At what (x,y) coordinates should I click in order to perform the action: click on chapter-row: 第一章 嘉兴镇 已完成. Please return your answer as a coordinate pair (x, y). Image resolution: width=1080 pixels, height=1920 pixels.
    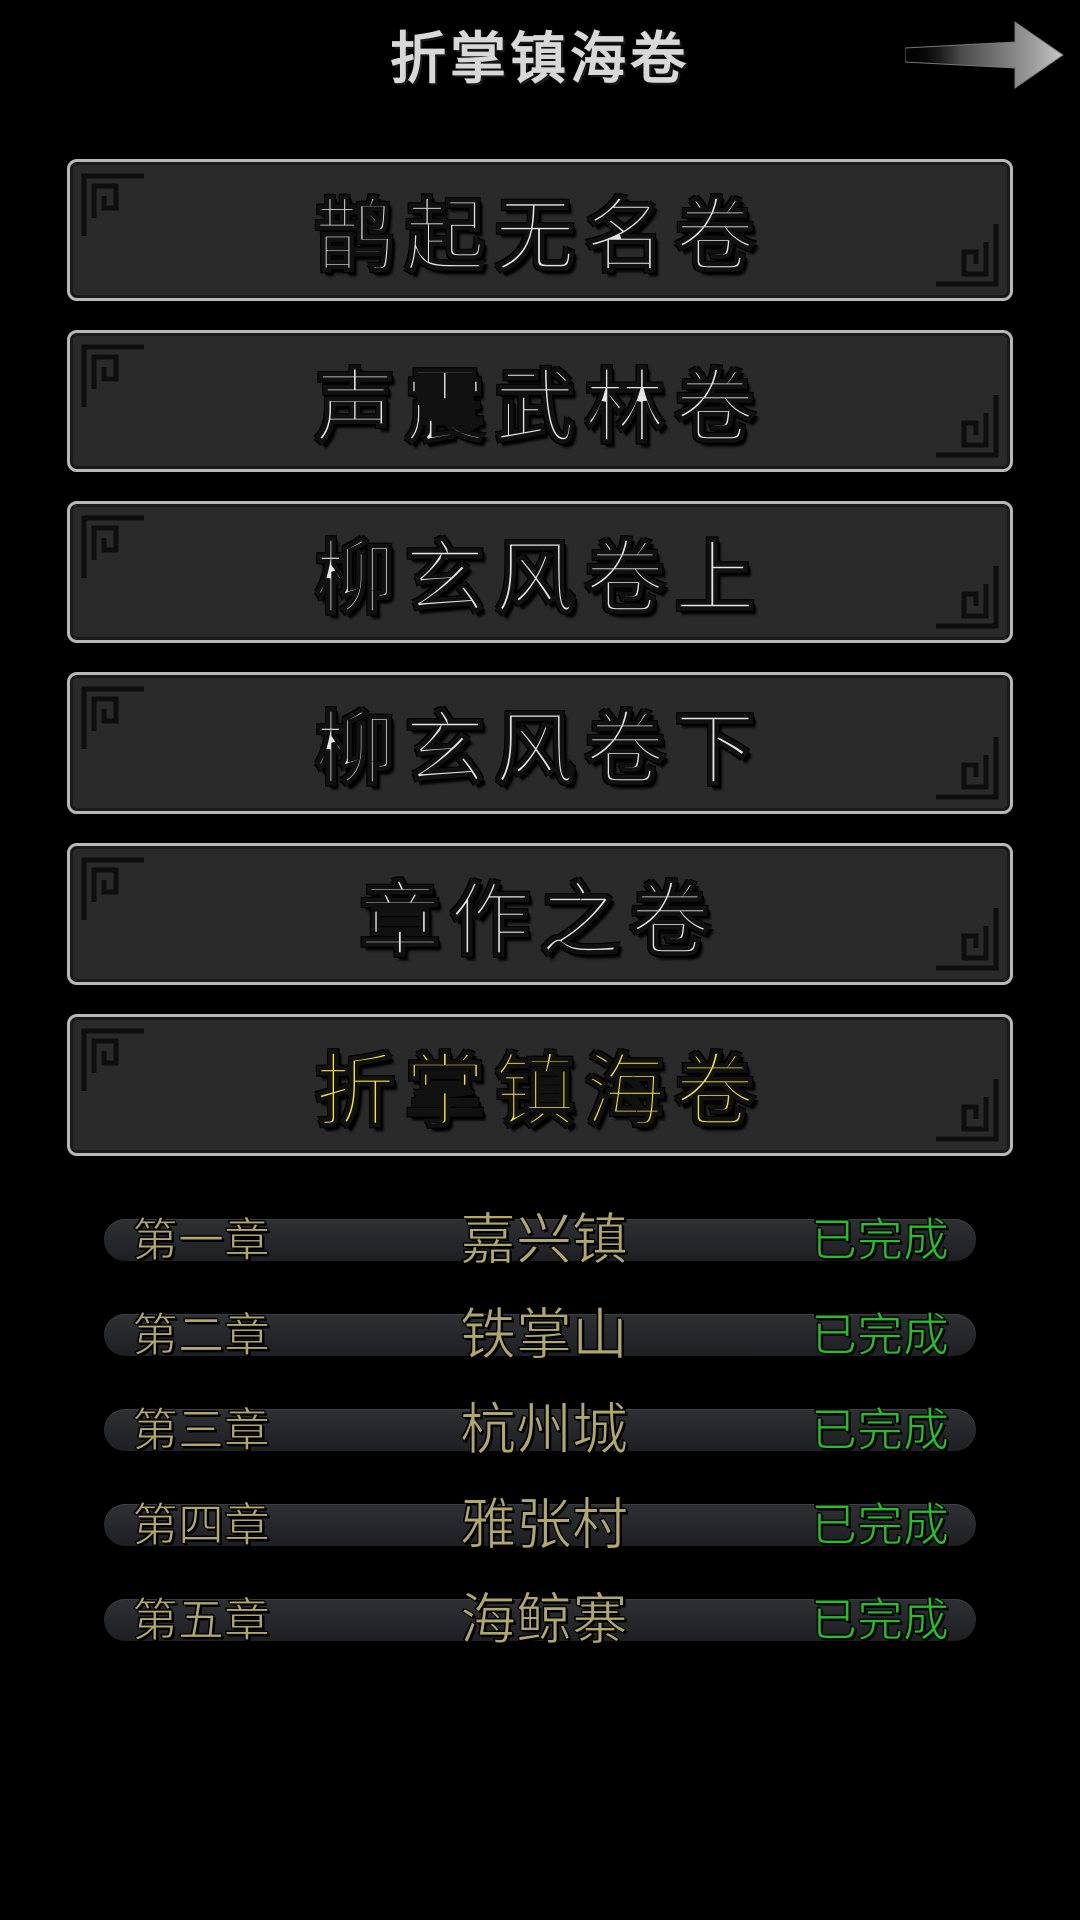
    Looking at the image, I should click on (540, 1240).